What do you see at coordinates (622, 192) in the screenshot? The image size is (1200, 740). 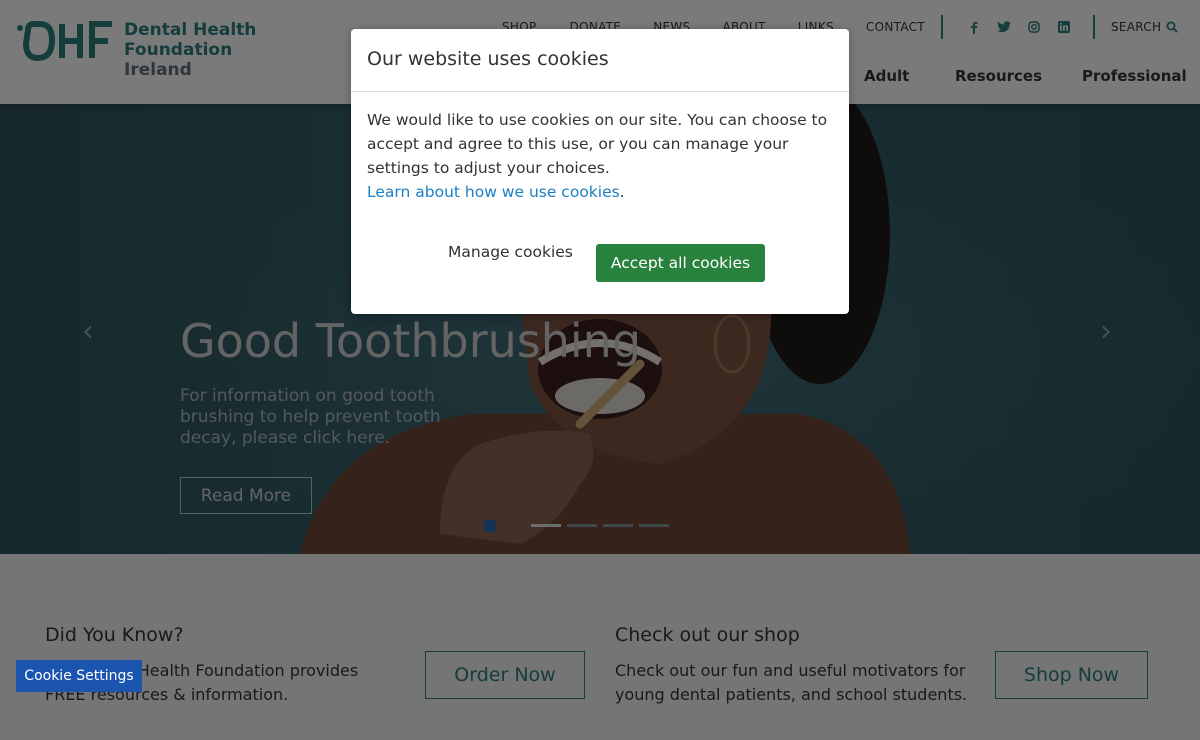 I see `link-suffix: .` at bounding box center [622, 192].